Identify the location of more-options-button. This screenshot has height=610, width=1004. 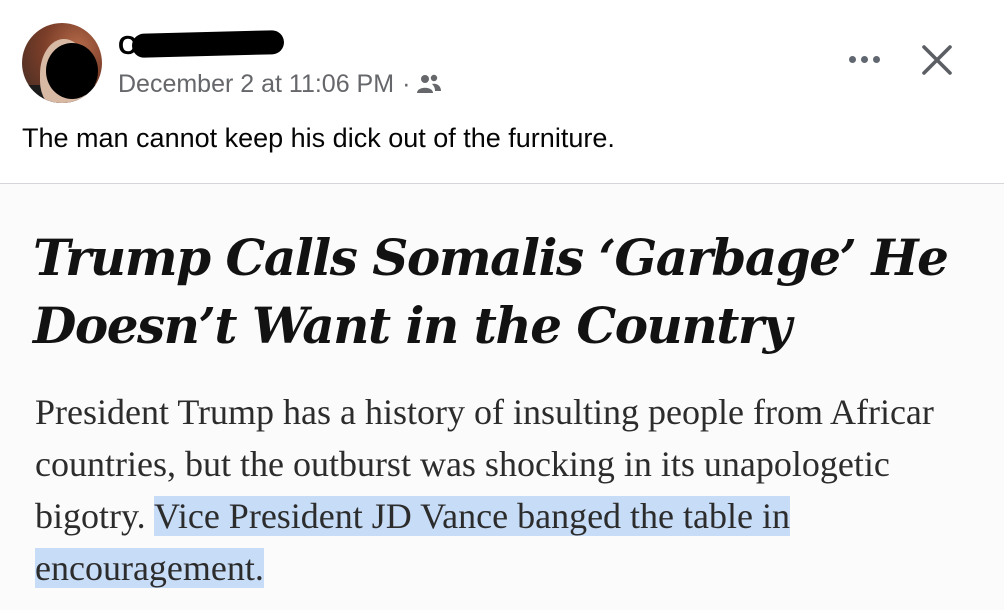
(865, 60).